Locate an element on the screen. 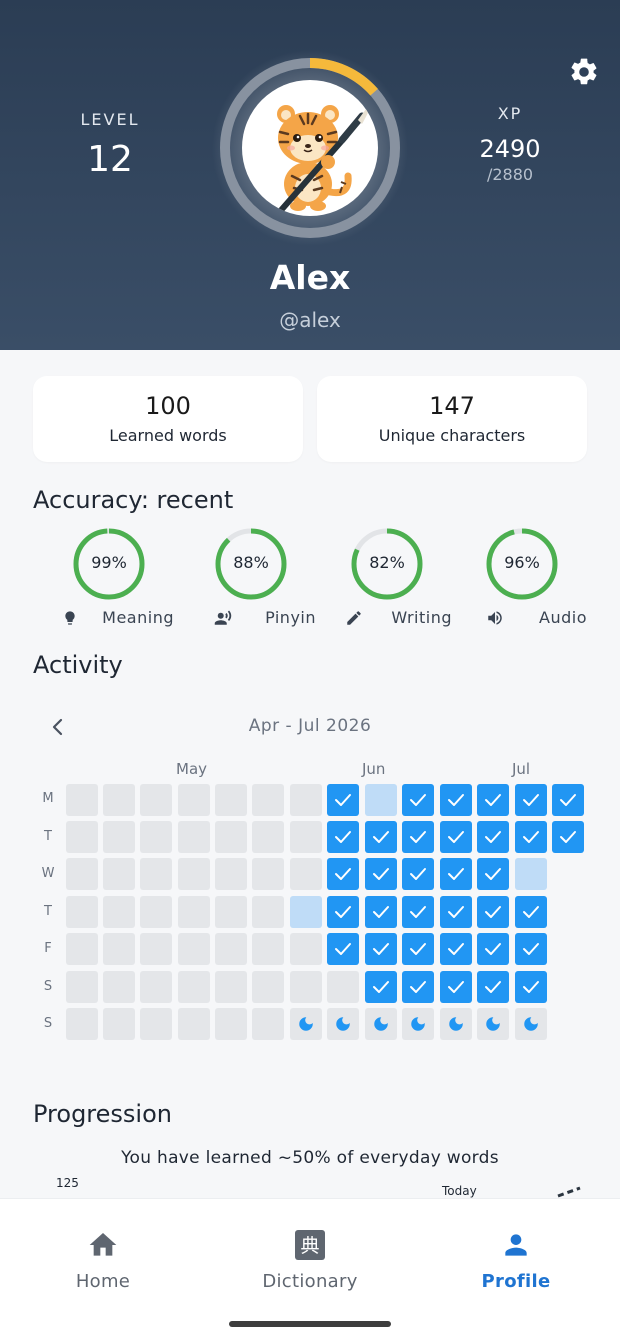 This screenshot has height=1342, width=620. speaker-icon is located at coordinates (495, 617).